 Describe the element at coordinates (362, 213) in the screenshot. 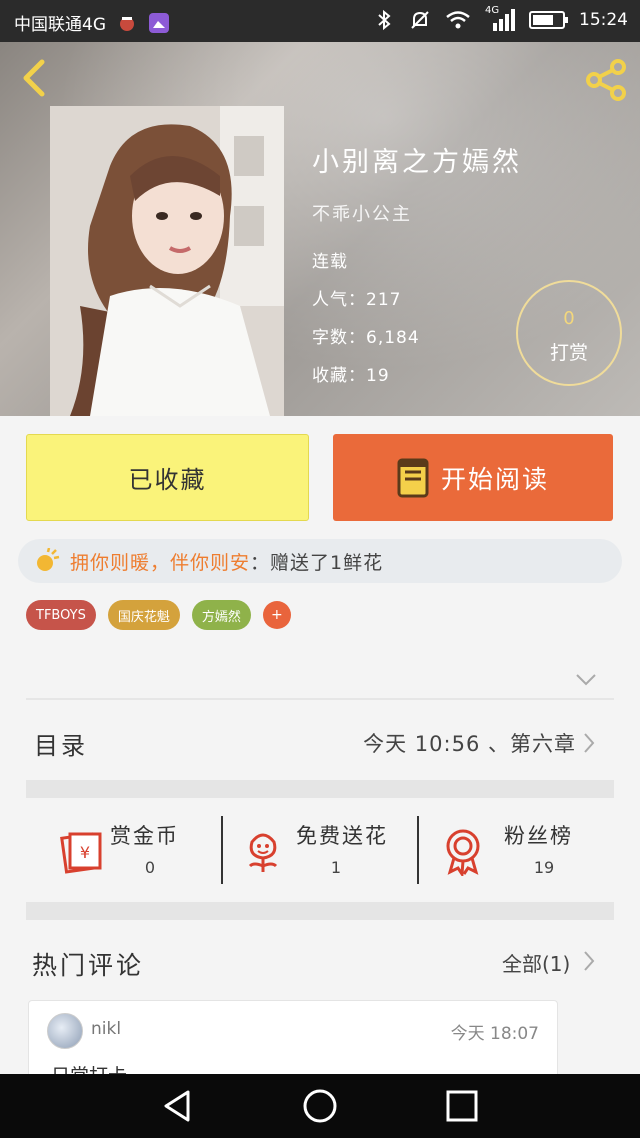

I see `book-author: 不乖小公主` at that location.